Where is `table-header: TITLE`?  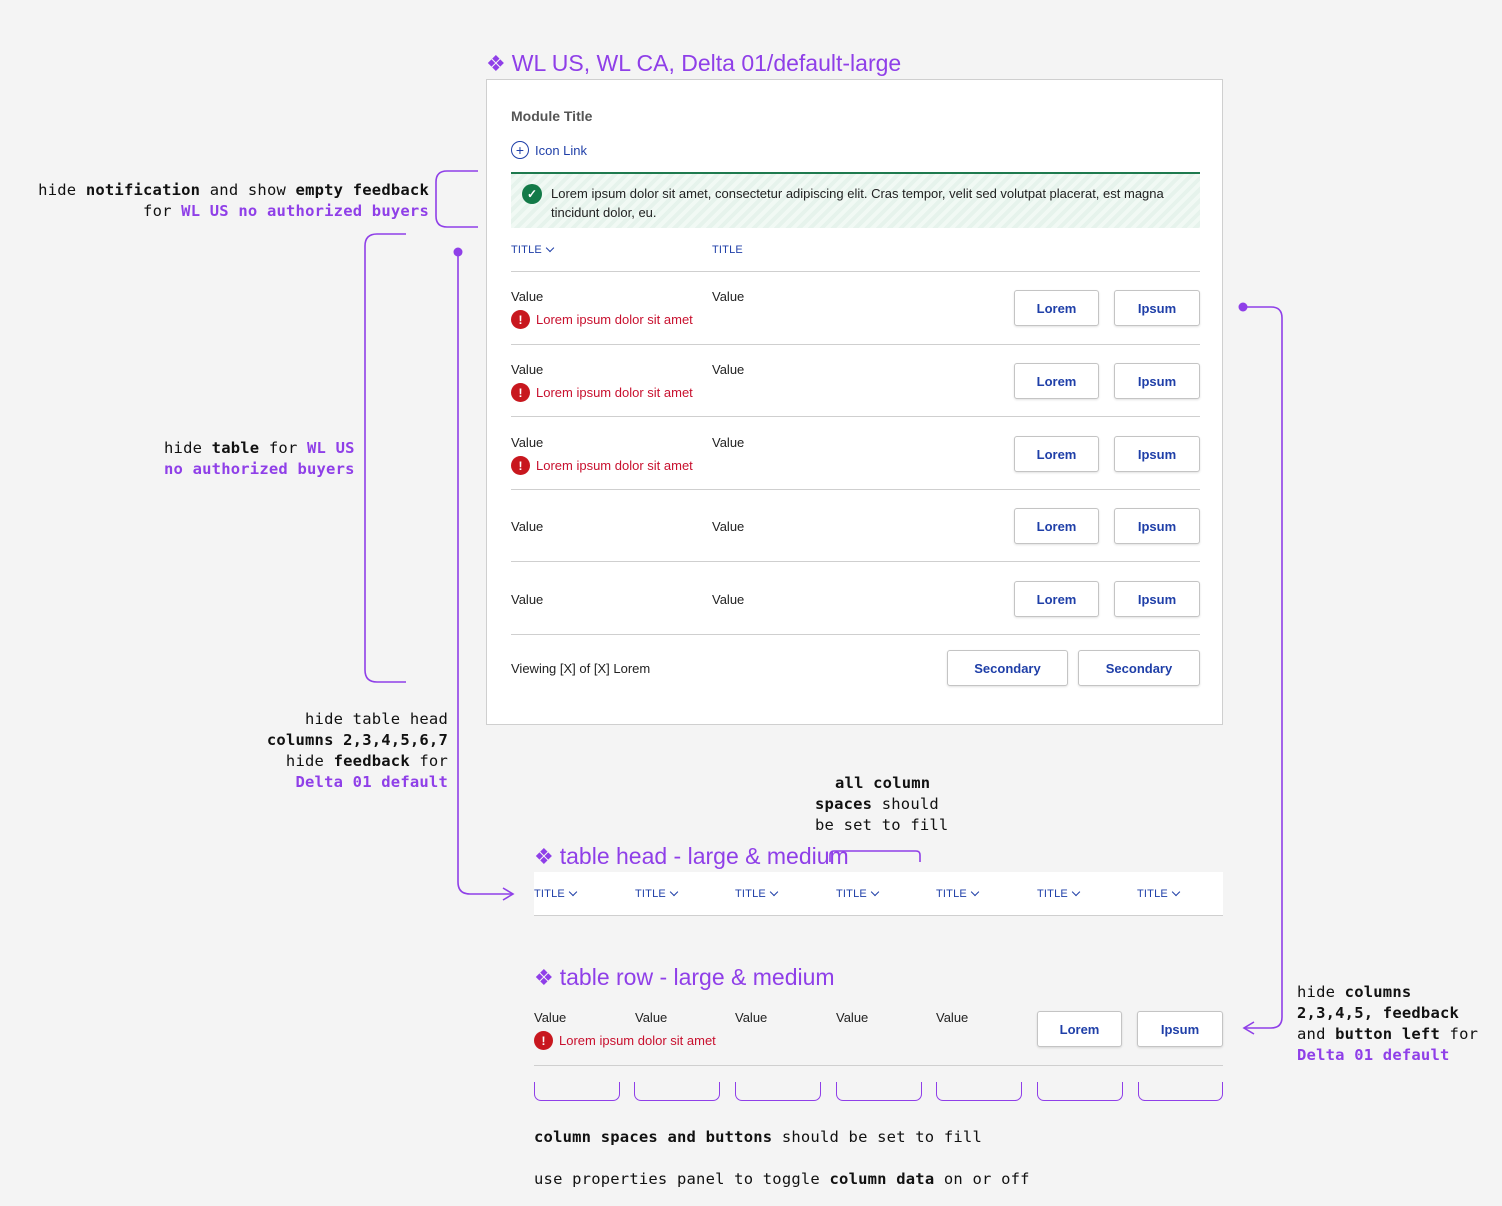
table-header: TITLE is located at coordinates (727, 250).